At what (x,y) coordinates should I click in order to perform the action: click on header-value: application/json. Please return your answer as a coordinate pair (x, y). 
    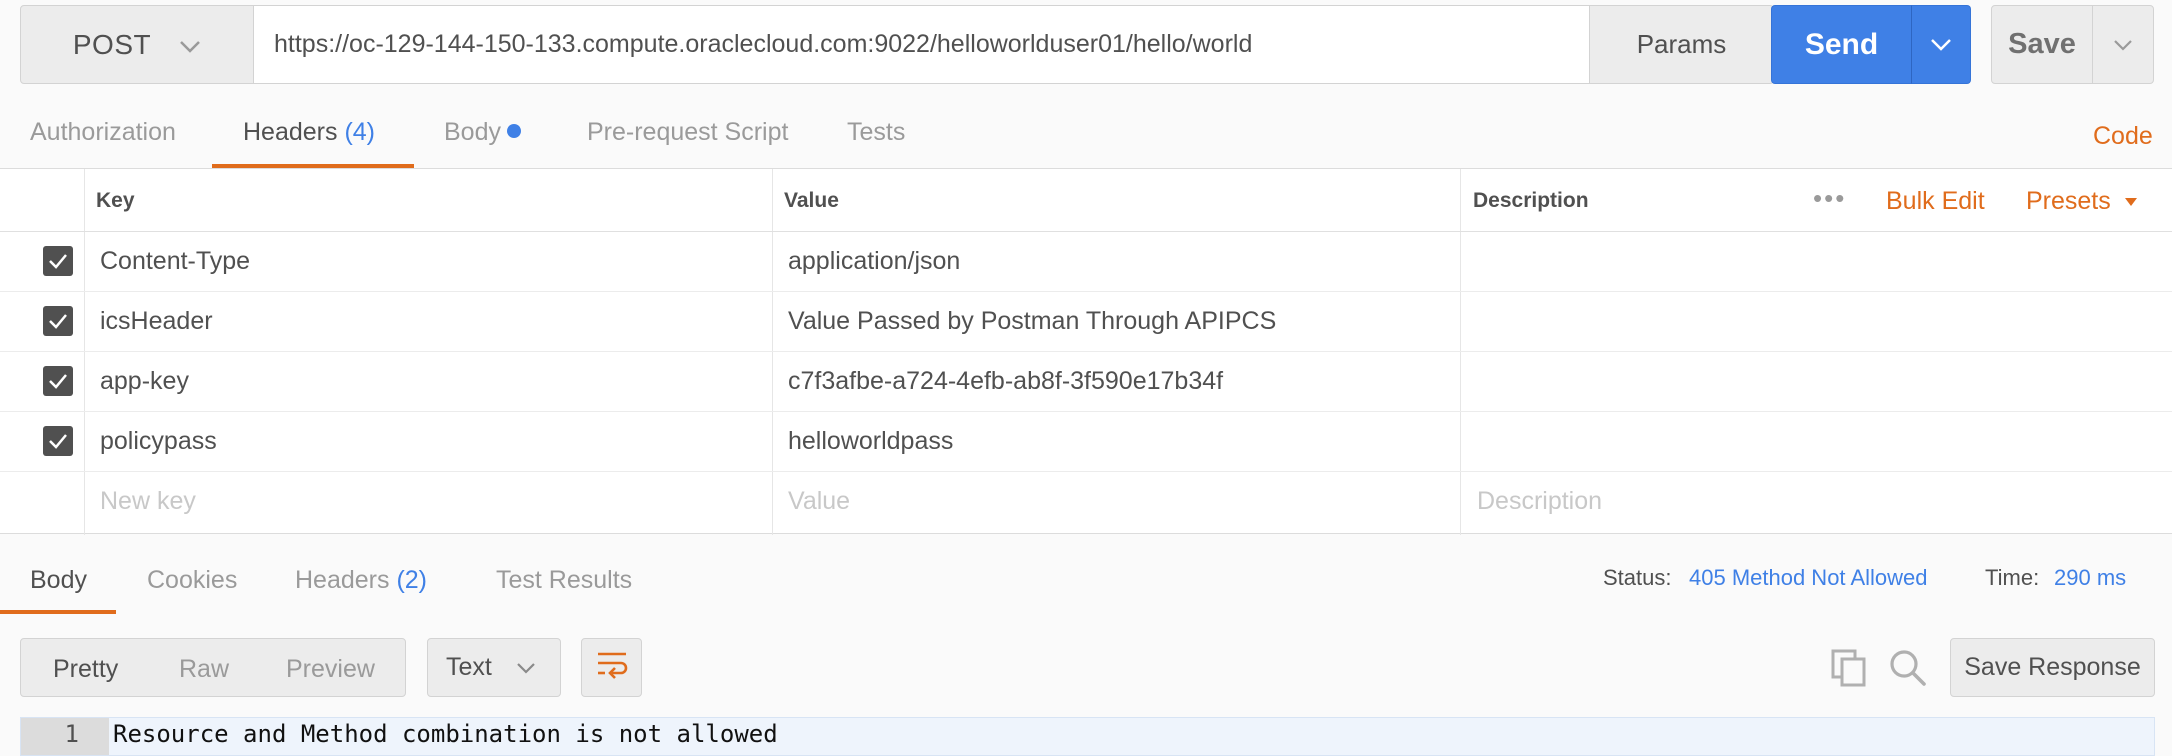
    Looking at the image, I should click on (874, 261).